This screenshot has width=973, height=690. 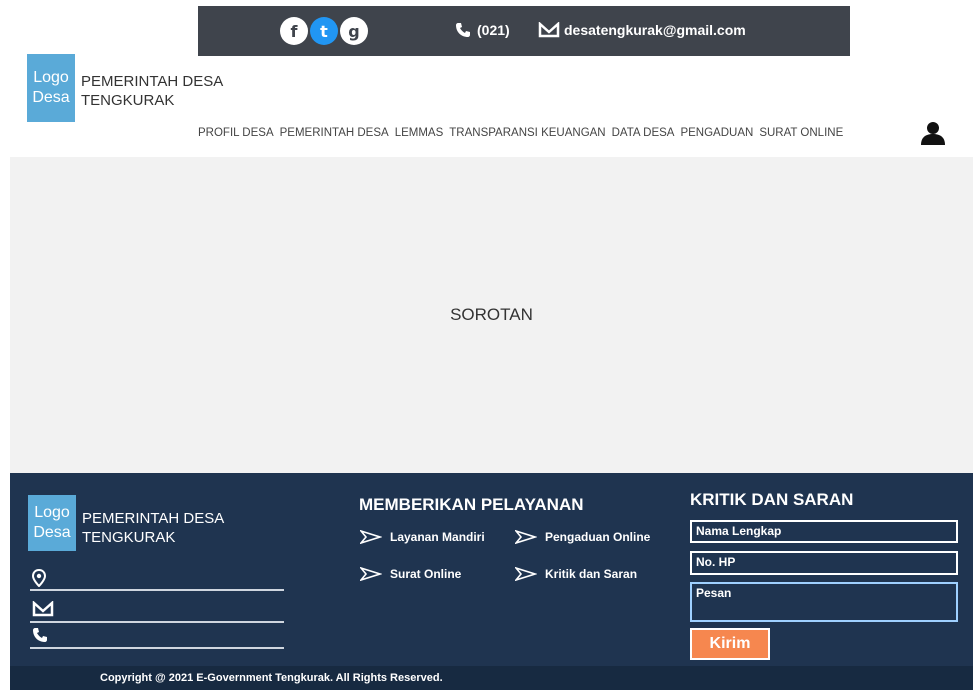 What do you see at coordinates (52, 523) in the screenshot?
I see `footer-logo: Logo Desa` at bounding box center [52, 523].